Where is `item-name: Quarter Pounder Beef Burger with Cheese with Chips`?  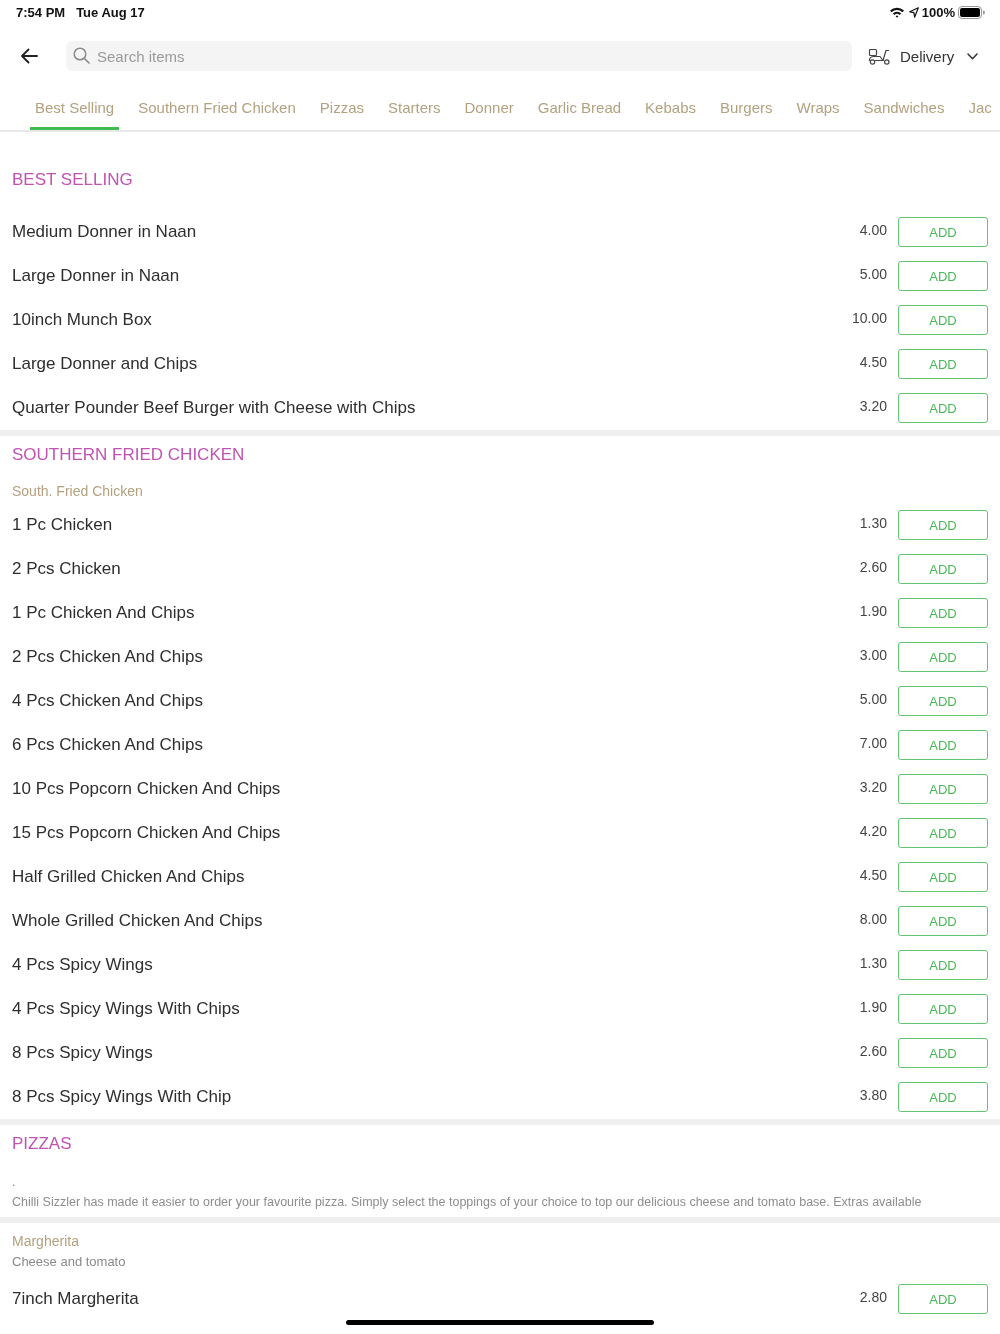 item-name: Quarter Pounder Beef Burger with Cheese with Chips is located at coordinates (214, 408).